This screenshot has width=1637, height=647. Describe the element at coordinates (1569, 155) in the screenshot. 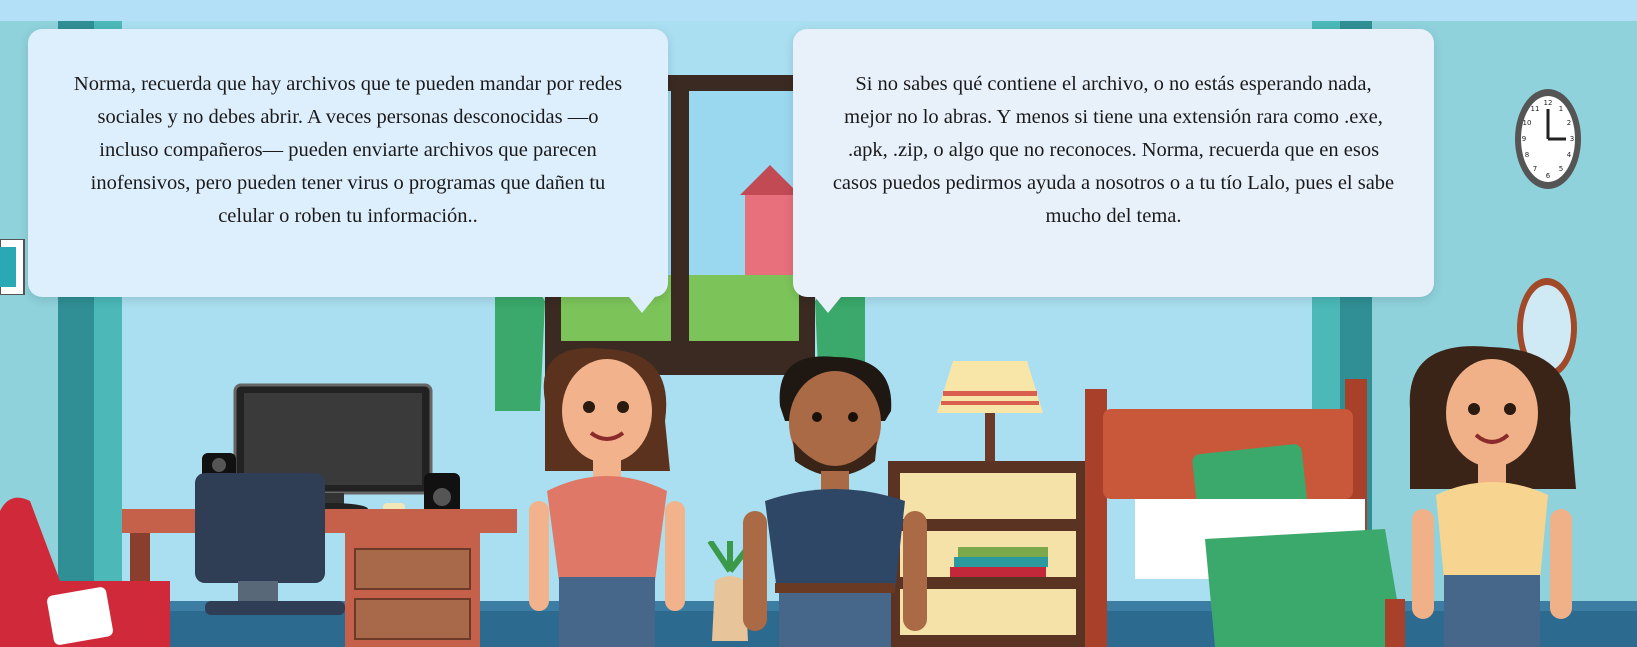

I see `clock-number-4: 4` at that location.